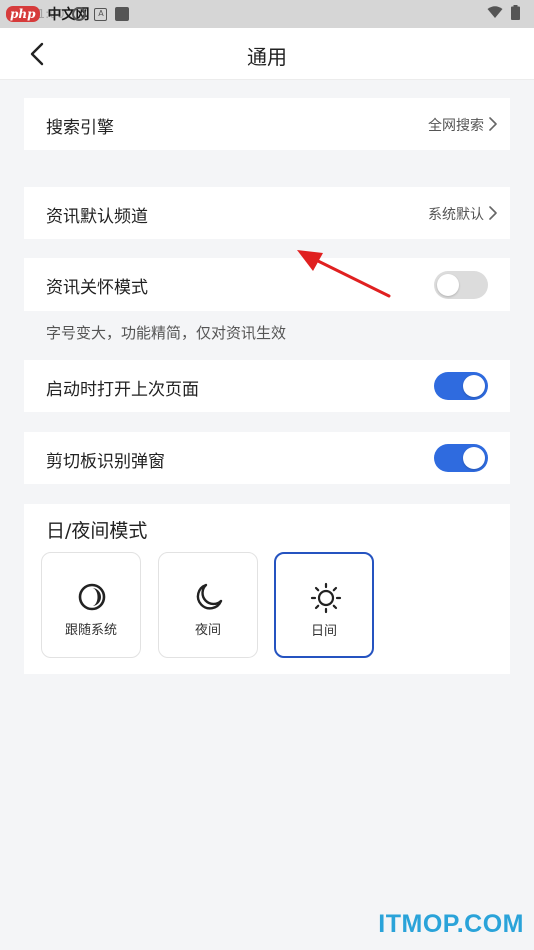 This screenshot has height=950, width=534. What do you see at coordinates (267, 458) in the screenshot?
I see `clipboard-popup-row: 剪切板识别弹窗` at bounding box center [267, 458].